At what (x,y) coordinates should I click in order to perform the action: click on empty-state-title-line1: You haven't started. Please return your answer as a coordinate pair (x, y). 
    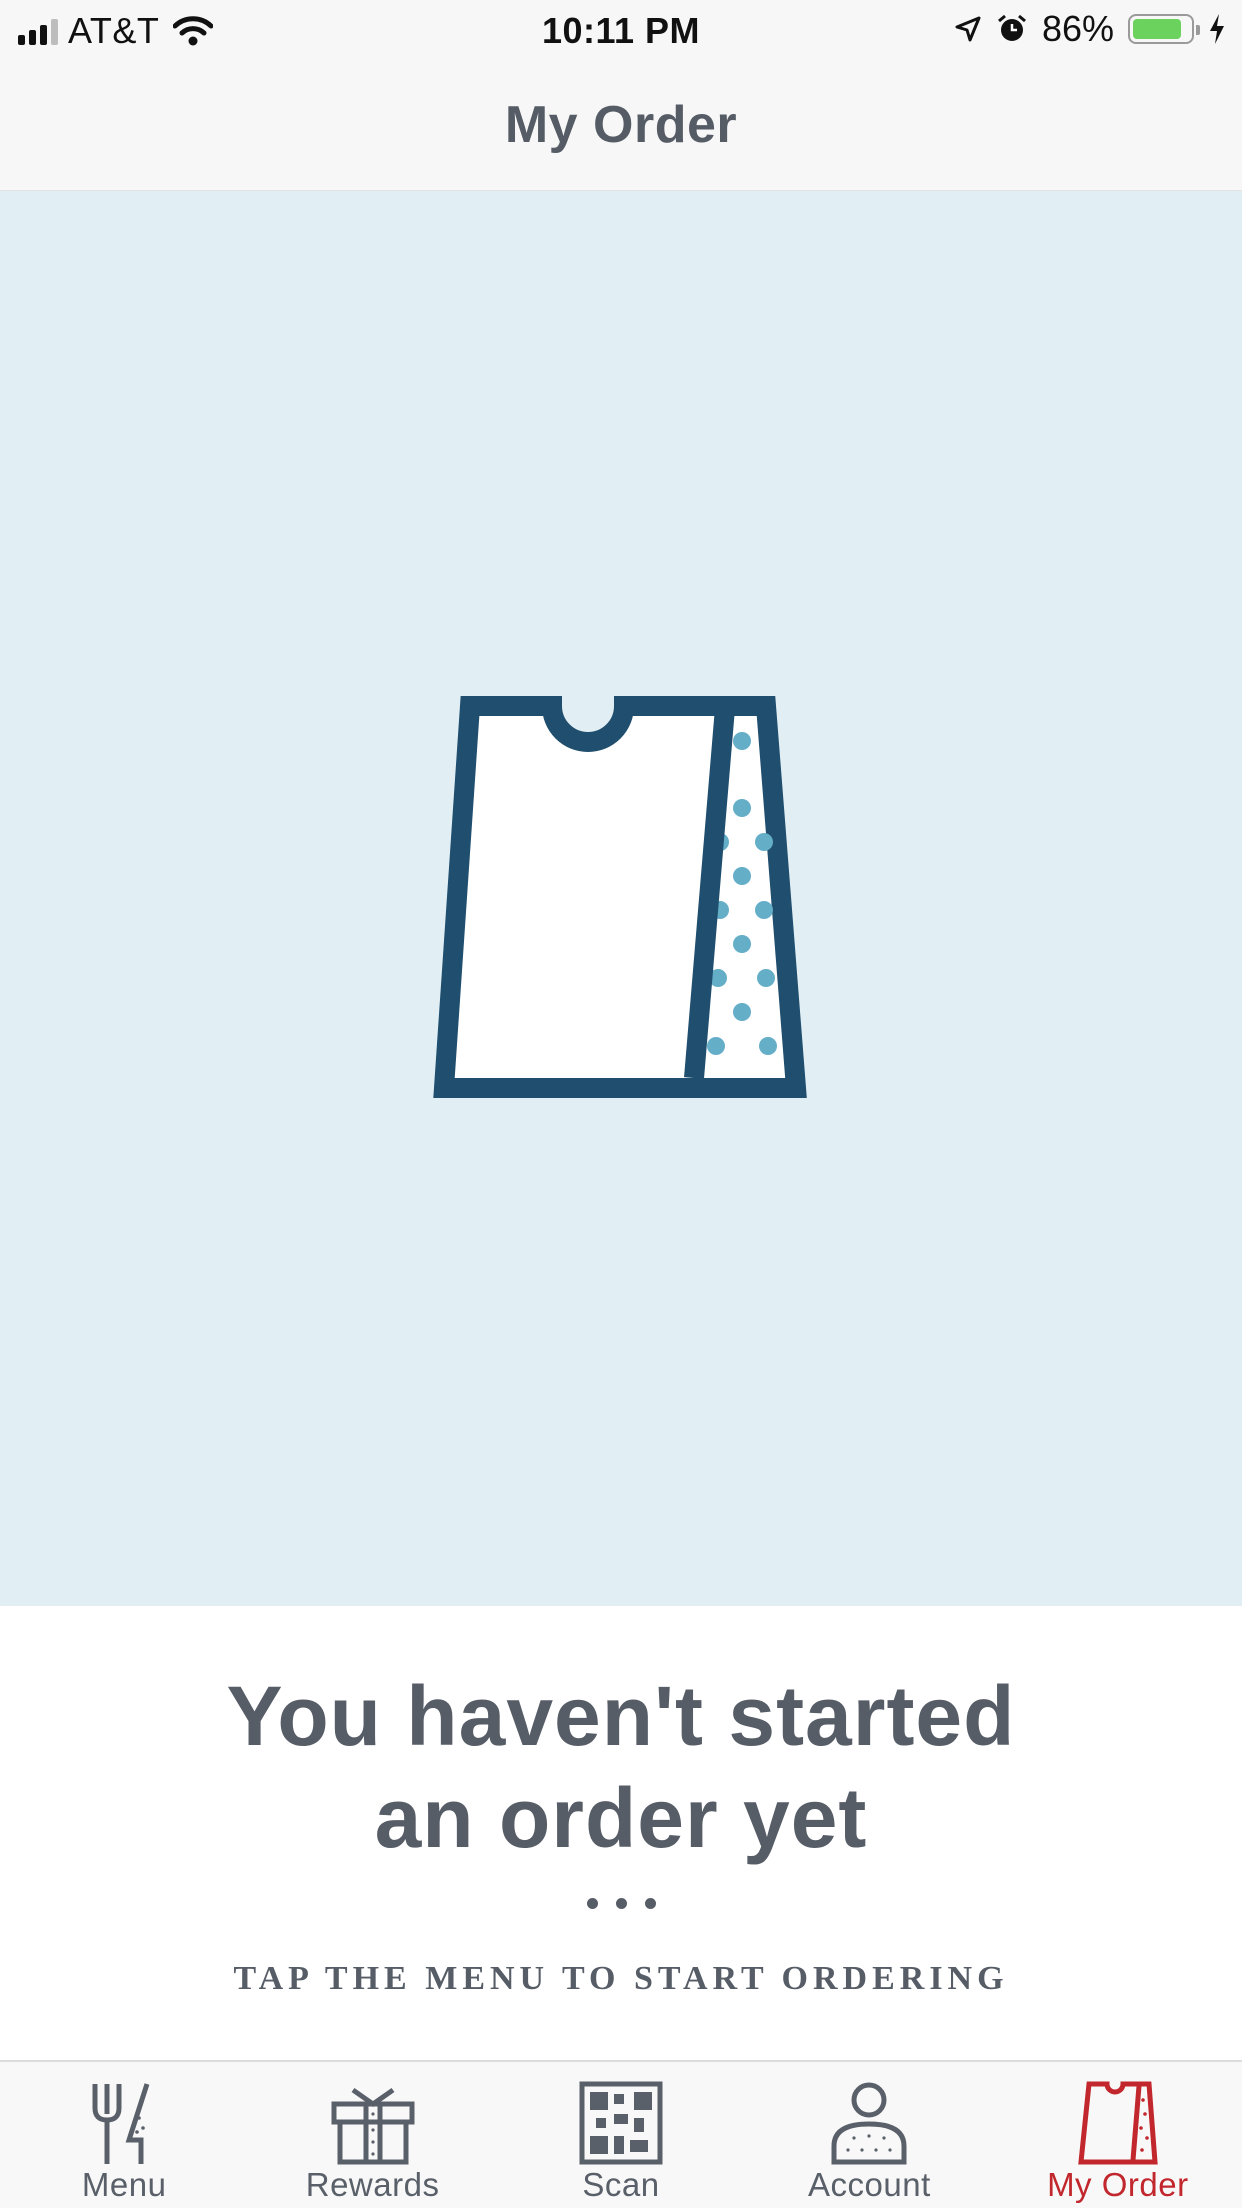
    Looking at the image, I should click on (621, 1716).